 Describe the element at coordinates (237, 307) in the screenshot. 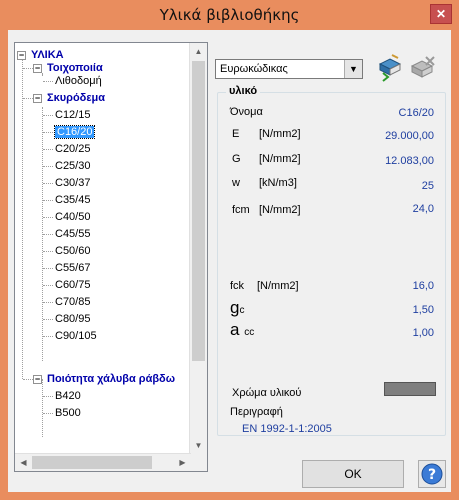

I see `gamma-c-label: gc` at that location.